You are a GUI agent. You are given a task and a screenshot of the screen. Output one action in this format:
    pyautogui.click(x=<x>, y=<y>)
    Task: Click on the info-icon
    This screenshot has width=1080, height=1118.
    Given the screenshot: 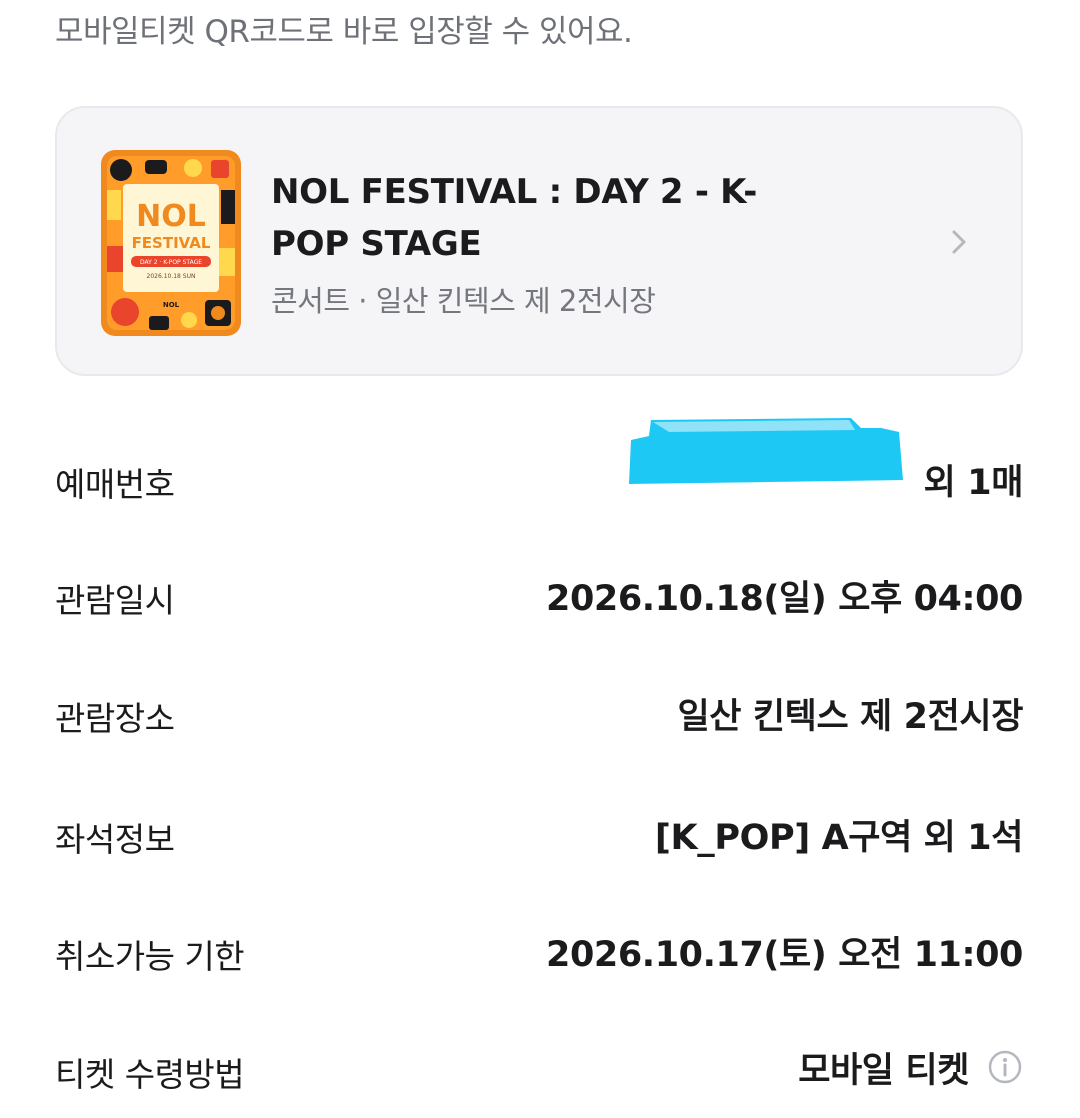 What is the action you would take?
    pyautogui.click(x=1005, y=1067)
    